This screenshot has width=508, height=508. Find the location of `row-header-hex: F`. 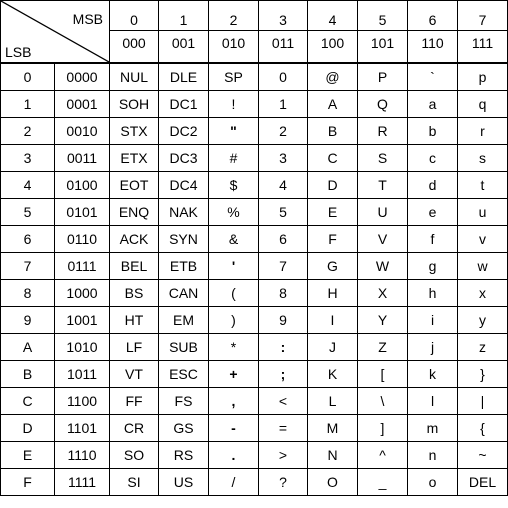

row-header-hex: F is located at coordinates (27, 482).